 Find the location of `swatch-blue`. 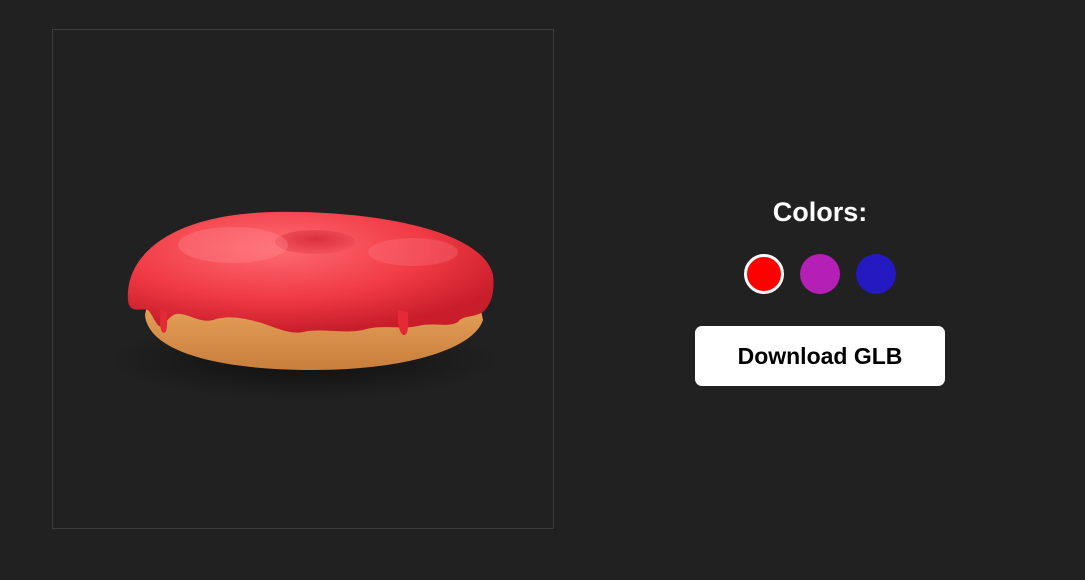

swatch-blue is located at coordinates (876, 274).